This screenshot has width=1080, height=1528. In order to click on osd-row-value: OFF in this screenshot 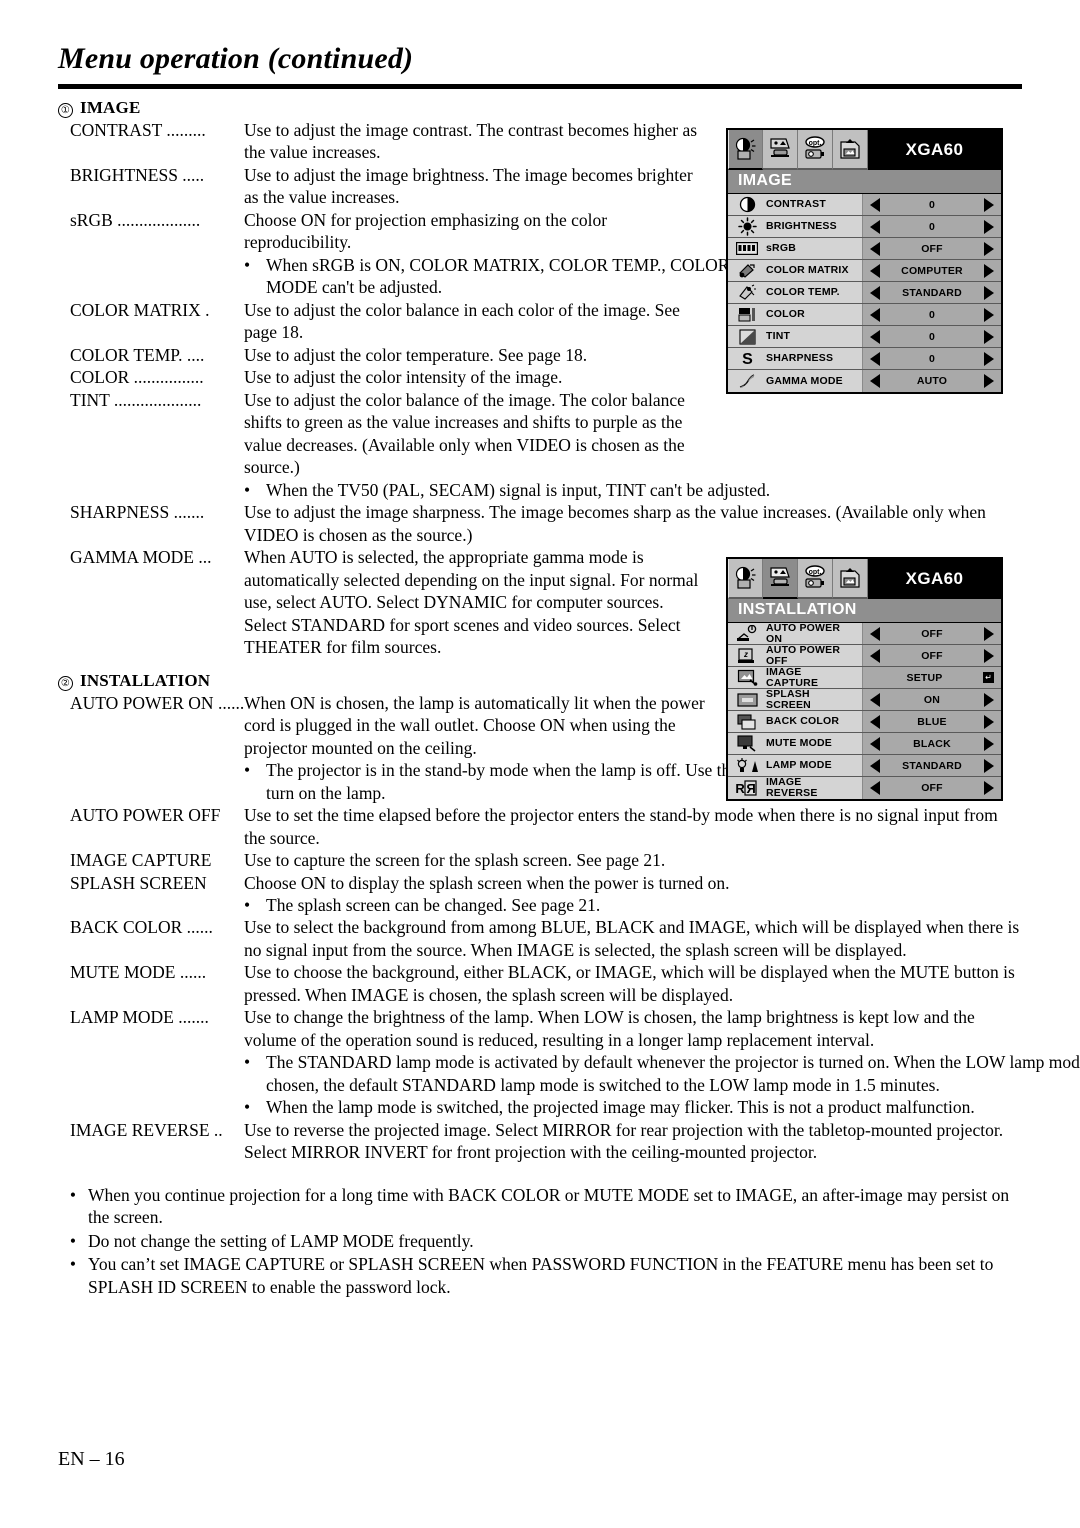, I will do `click(932, 633)`.